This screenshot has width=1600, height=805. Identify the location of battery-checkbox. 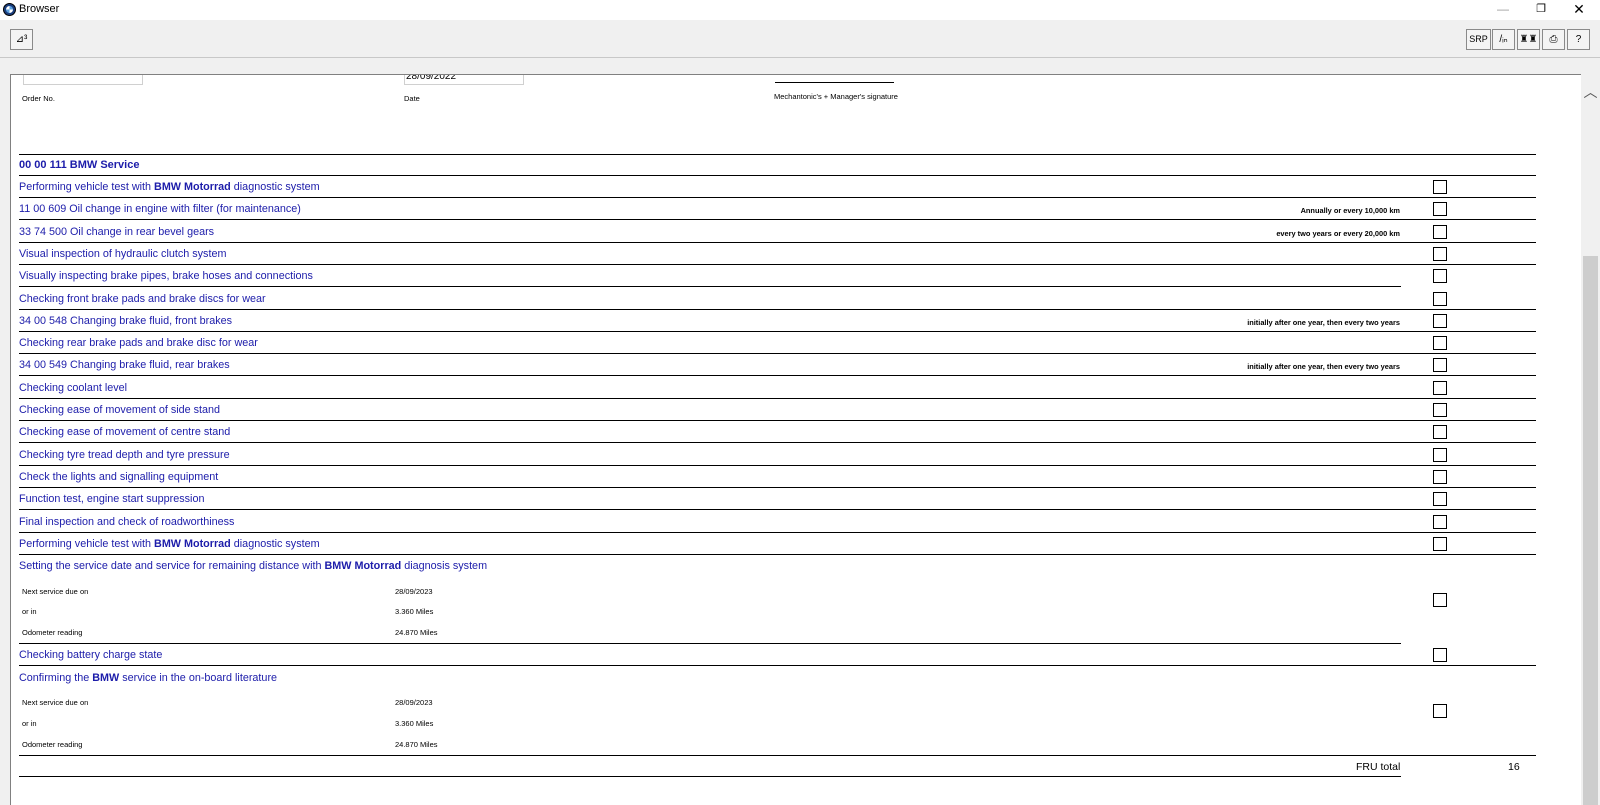
(1440, 655).